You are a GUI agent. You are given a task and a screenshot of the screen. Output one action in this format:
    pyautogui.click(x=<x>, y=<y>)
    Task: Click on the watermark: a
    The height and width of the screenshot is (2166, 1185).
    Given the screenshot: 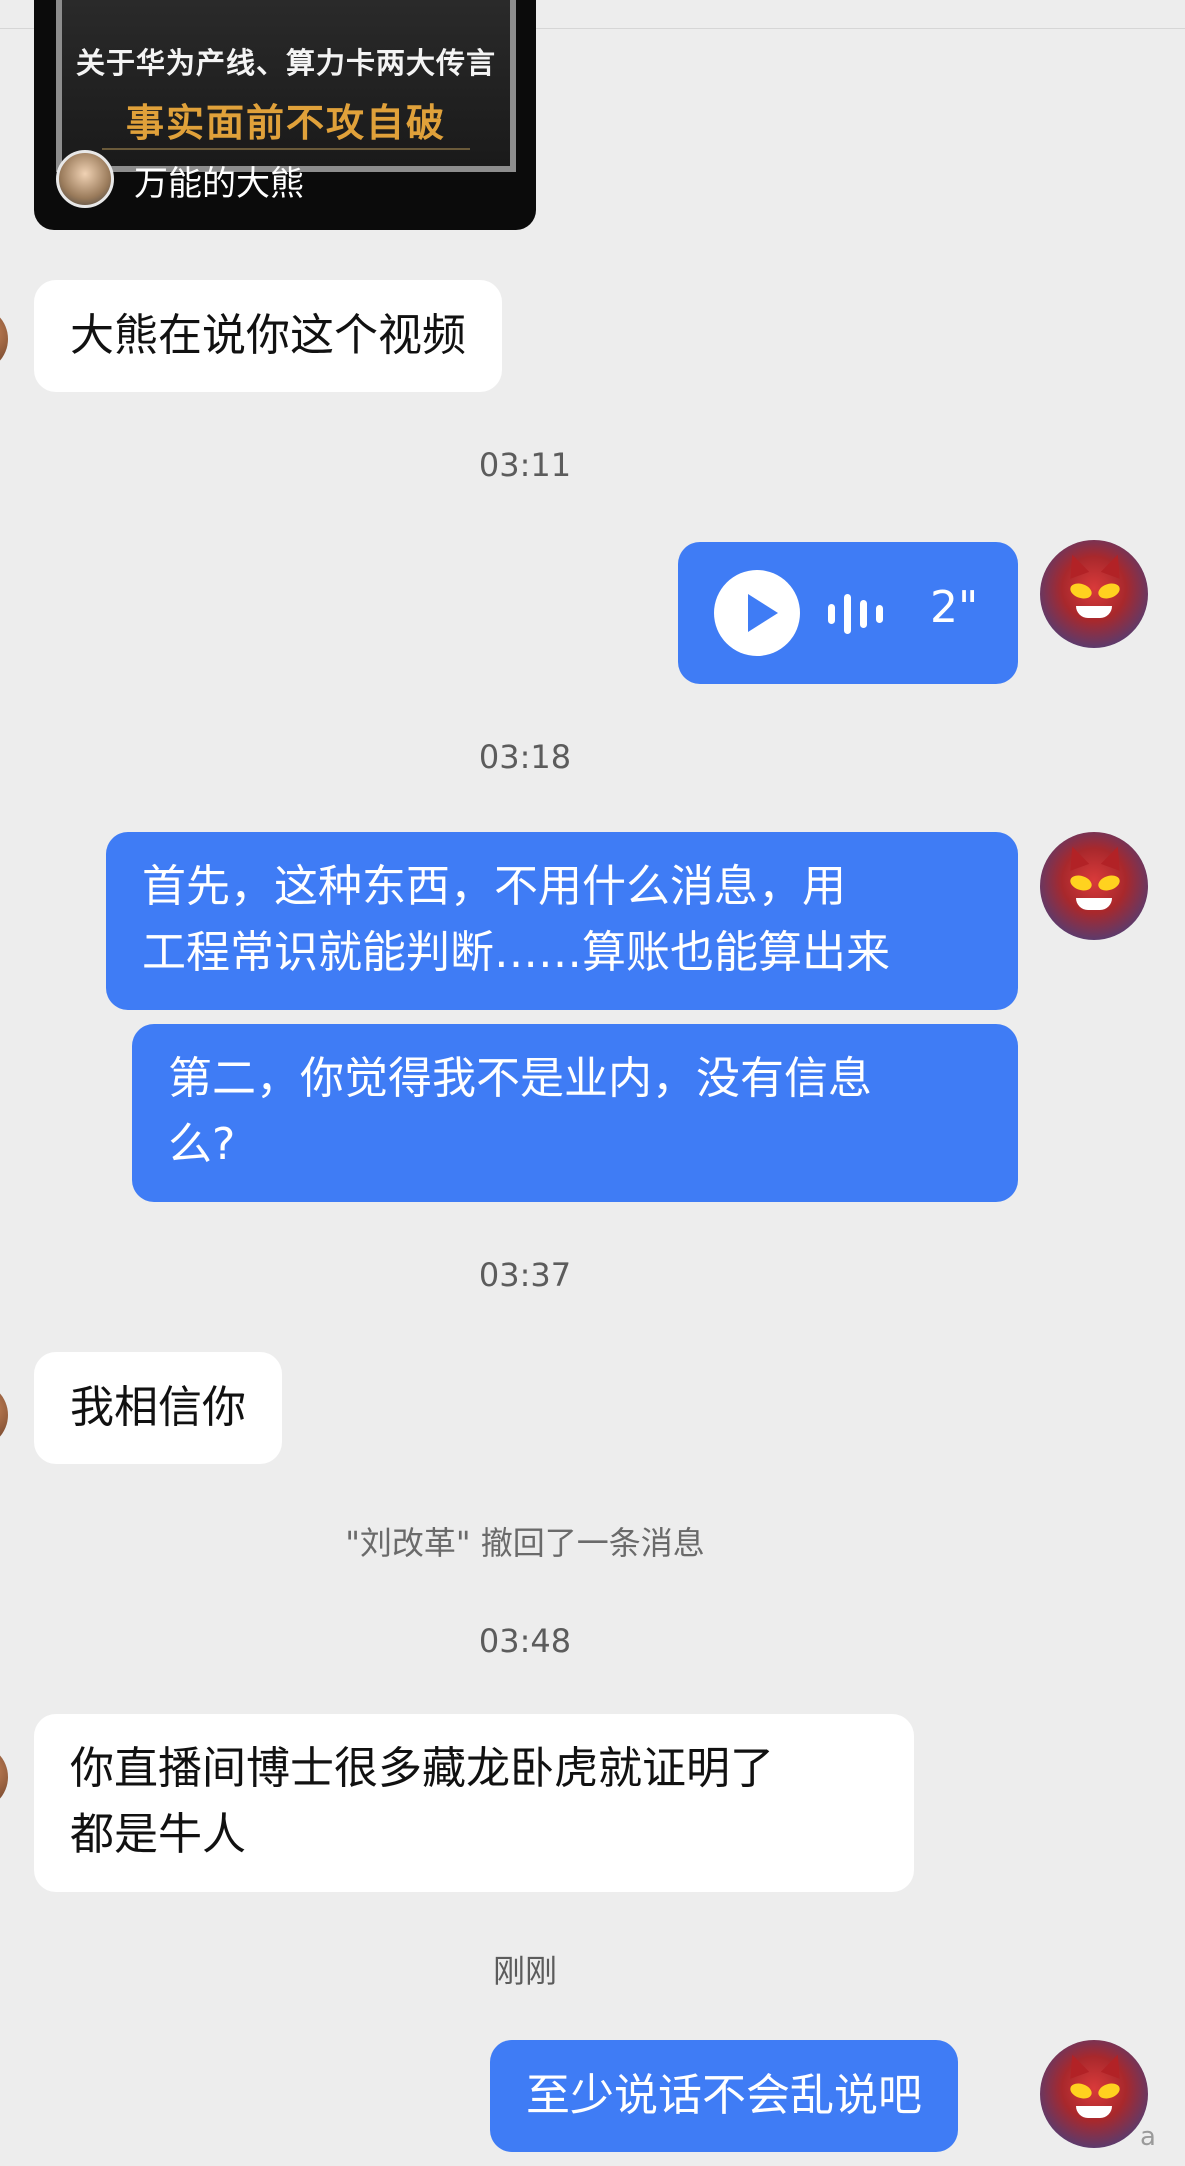 What is the action you would take?
    pyautogui.click(x=1148, y=2137)
    